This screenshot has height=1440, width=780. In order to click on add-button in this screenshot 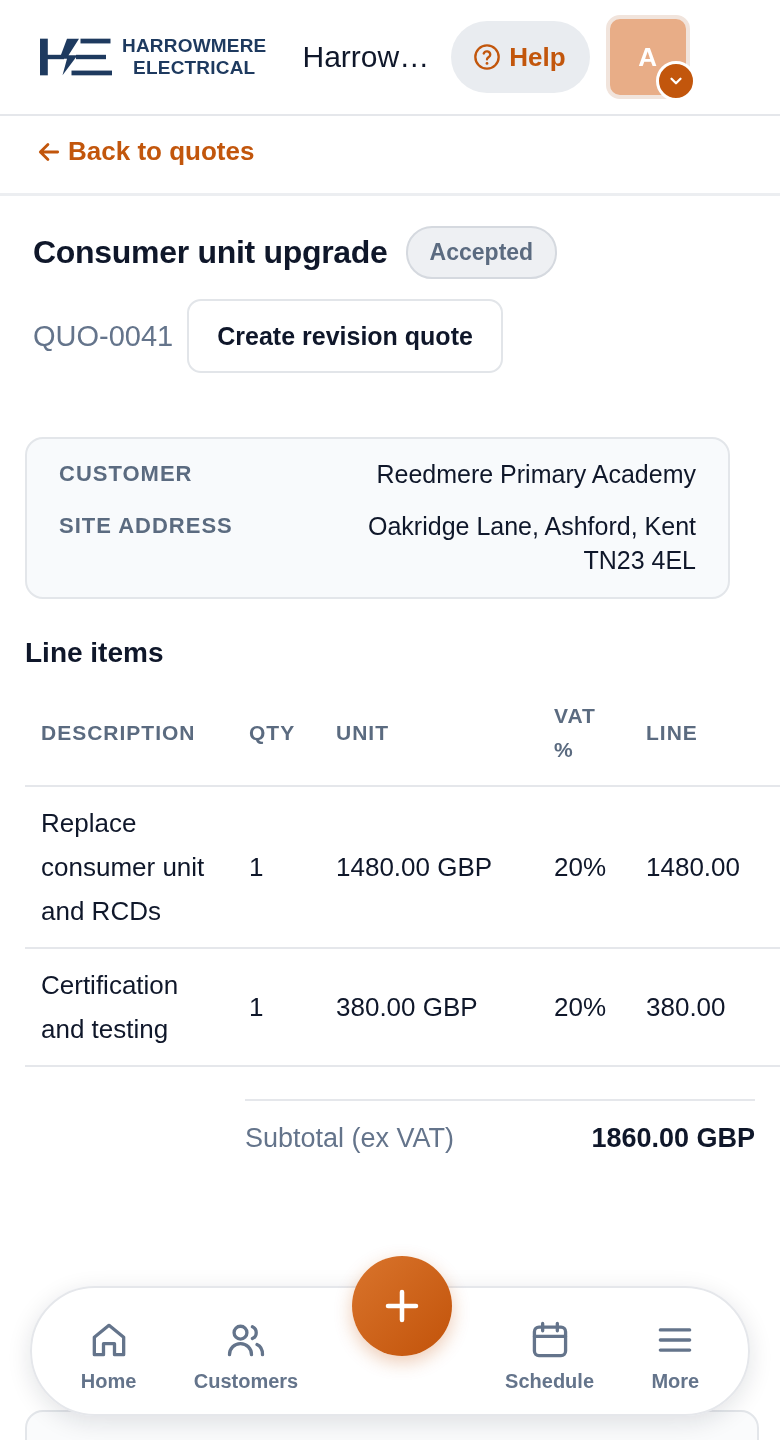, I will do `click(401, 1306)`.